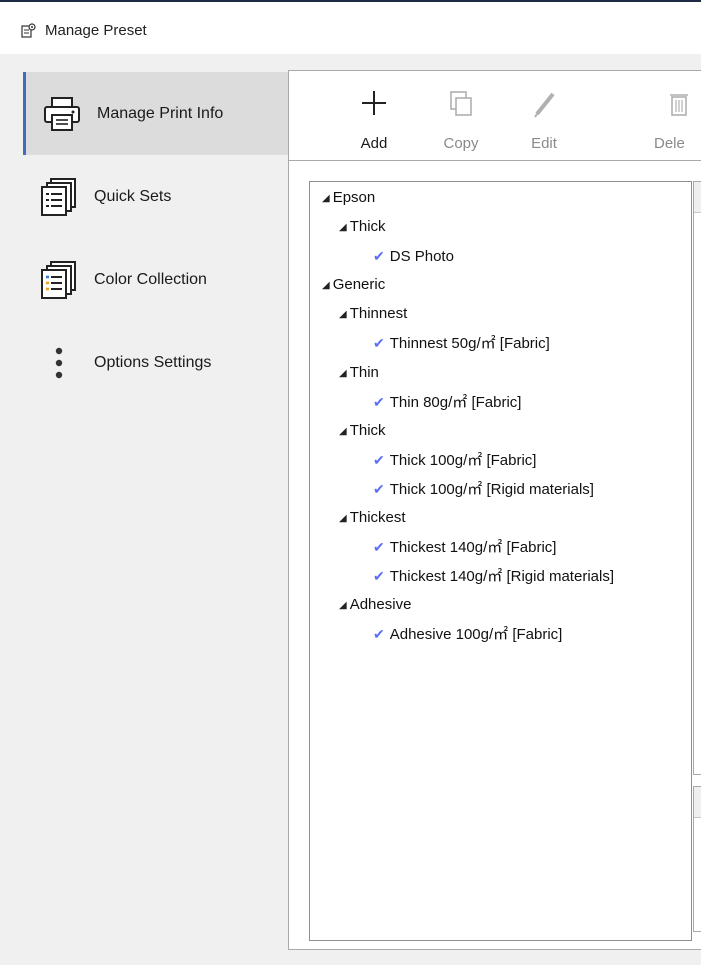 The height and width of the screenshot is (965, 701). Describe the element at coordinates (59, 363) in the screenshot. I see `more-vertical-icon` at that location.